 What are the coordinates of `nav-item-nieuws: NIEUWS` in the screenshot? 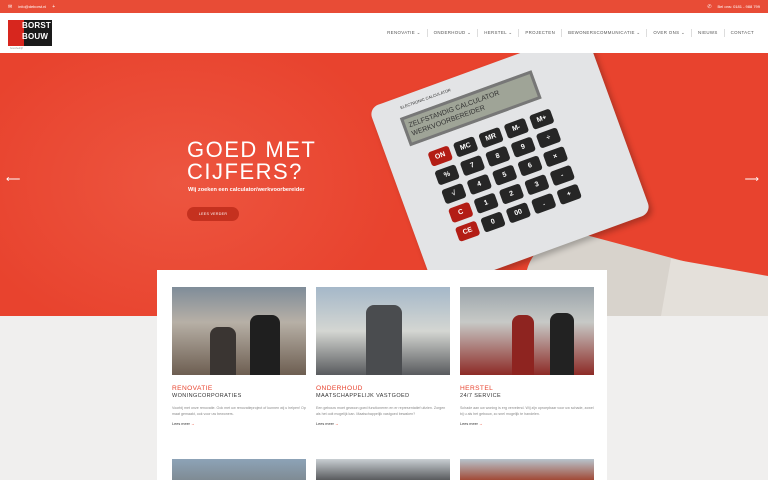 It's located at (708, 33).